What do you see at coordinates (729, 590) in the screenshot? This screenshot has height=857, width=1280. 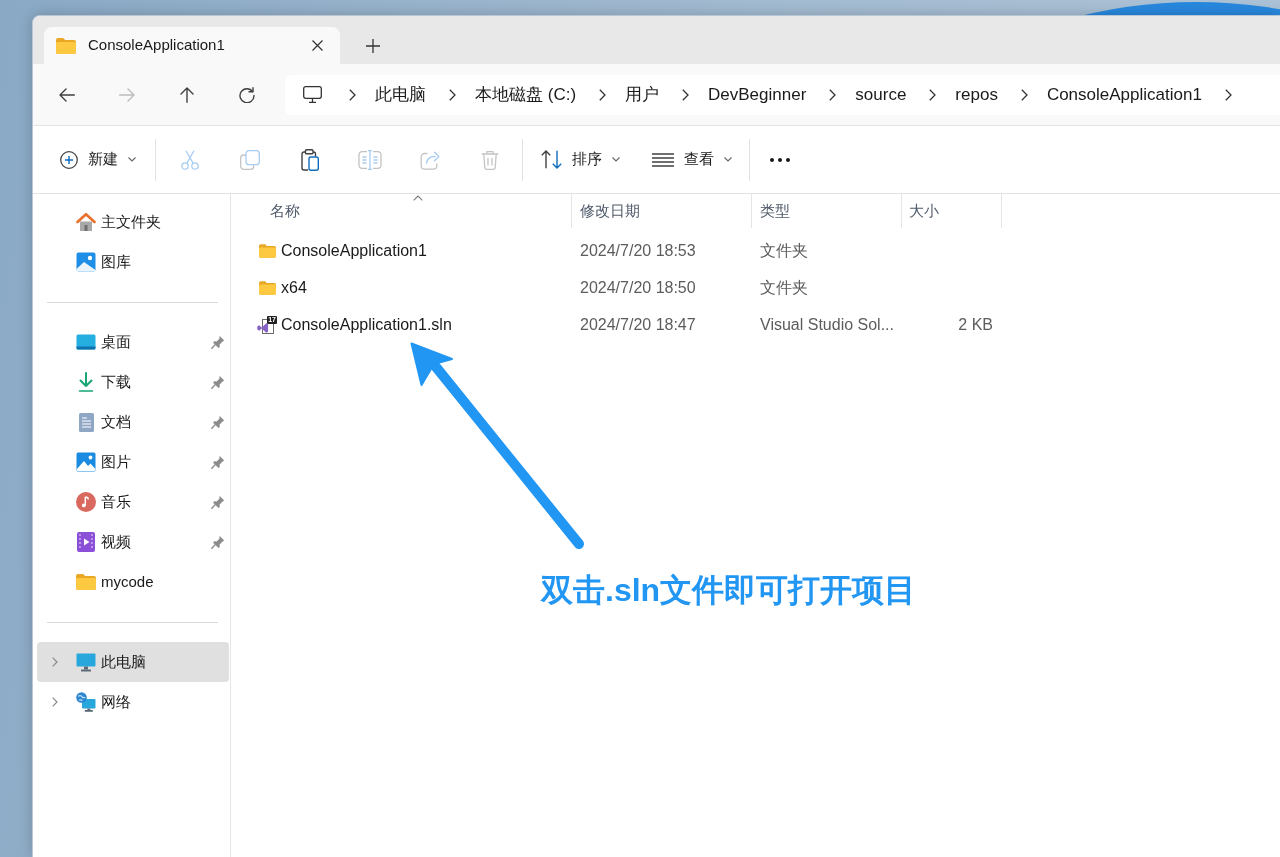 I see `annotation-text: 双击.sln文件即可打开项目` at bounding box center [729, 590].